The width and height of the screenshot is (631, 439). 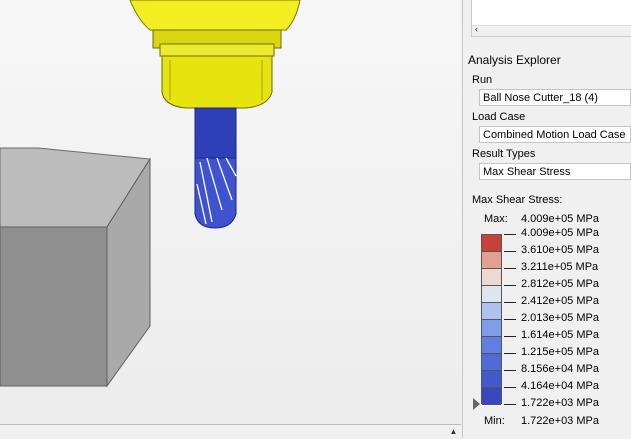 What do you see at coordinates (504, 154) in the screenshot?
I see `result-types-label: Result Types` at bounding box center [504, 154].